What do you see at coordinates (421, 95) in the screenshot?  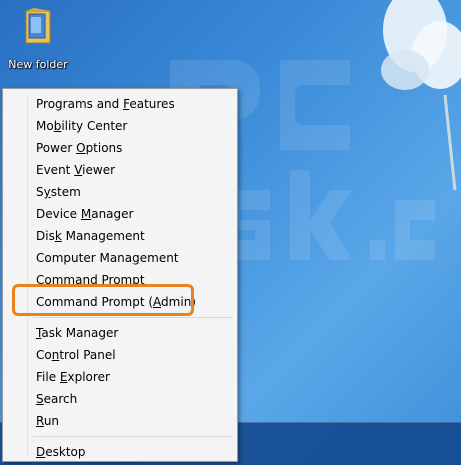 I see `flower-image` at bounding box center [421, 95].